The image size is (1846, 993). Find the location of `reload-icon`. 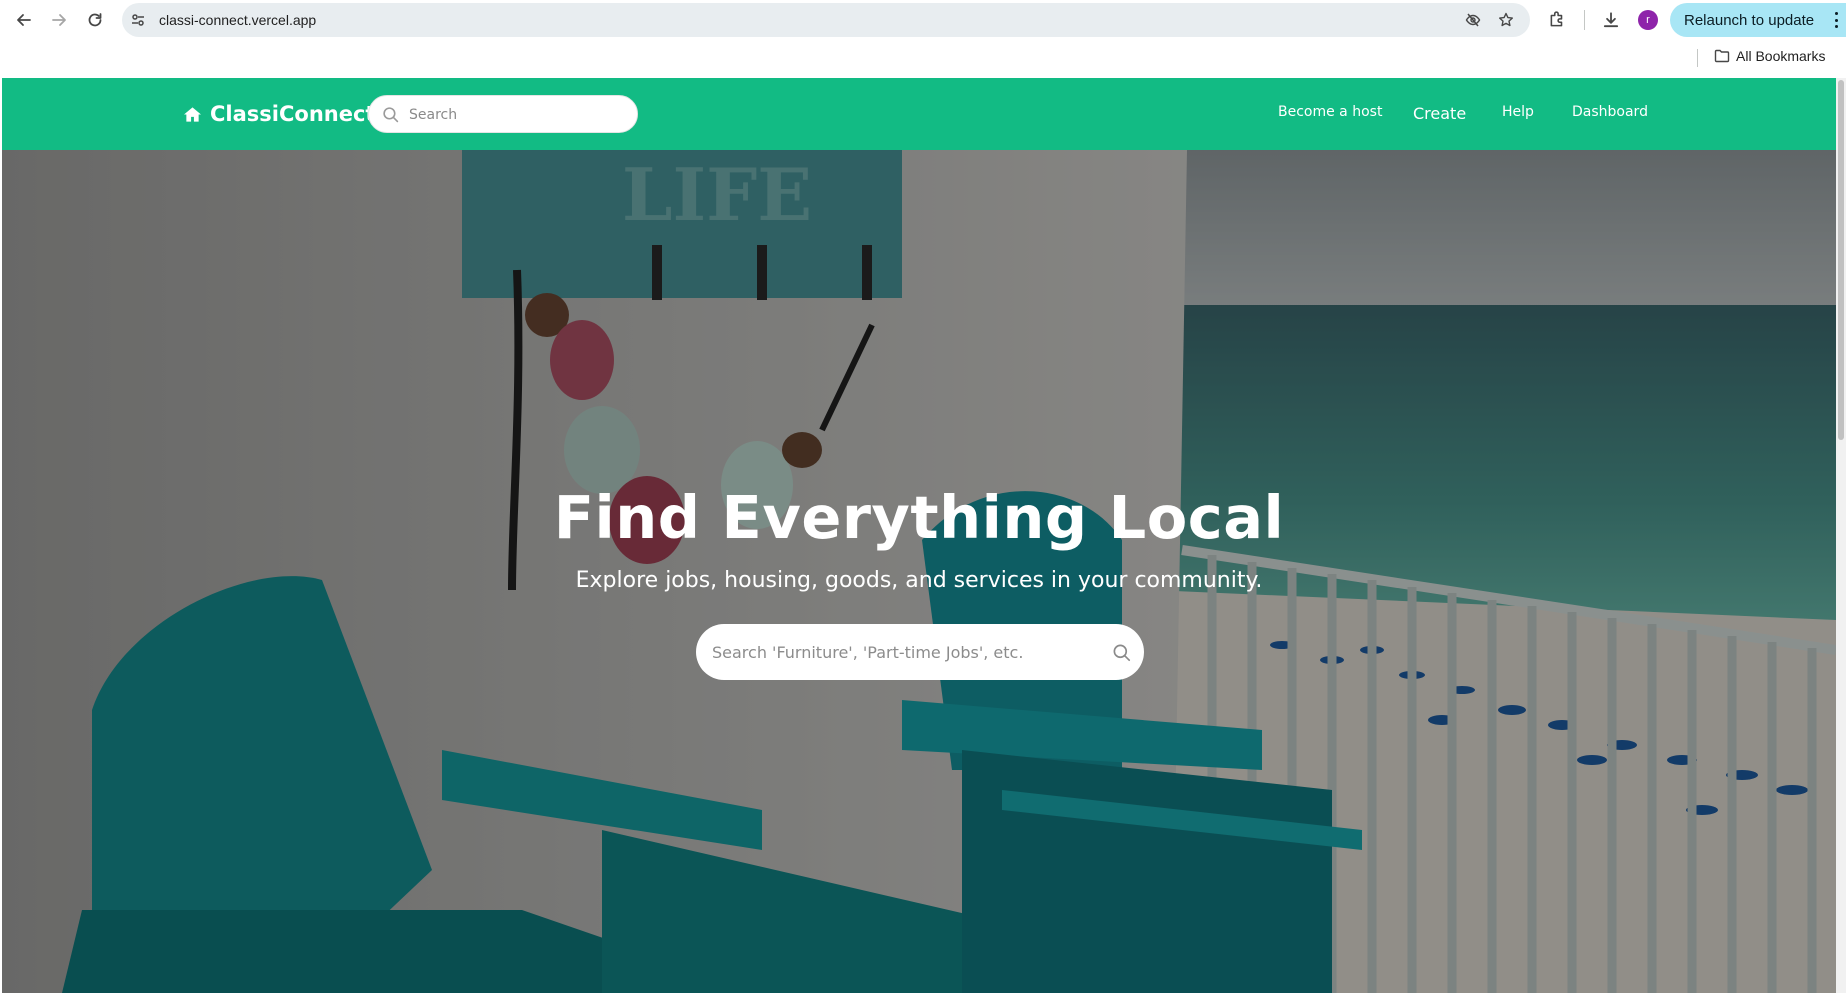

reload-icon is located at coordinates (95, 20).